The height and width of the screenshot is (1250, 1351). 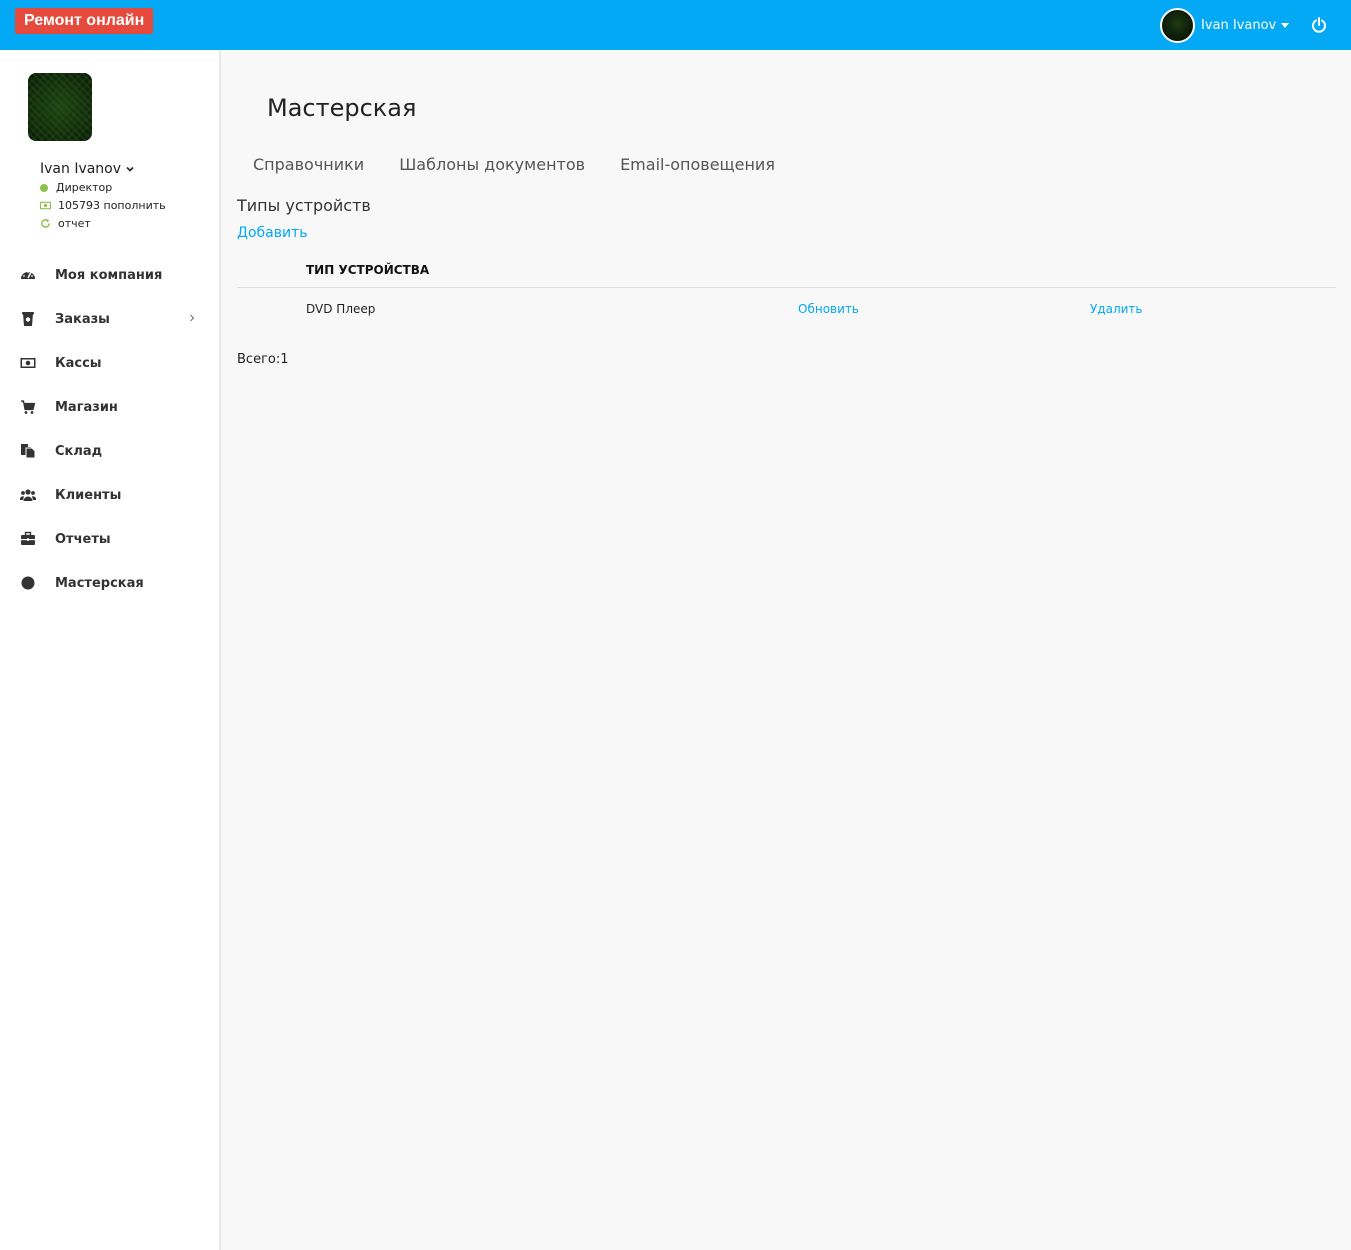 I want to click on page-title: Мастерская, so click(x=342, y=108).